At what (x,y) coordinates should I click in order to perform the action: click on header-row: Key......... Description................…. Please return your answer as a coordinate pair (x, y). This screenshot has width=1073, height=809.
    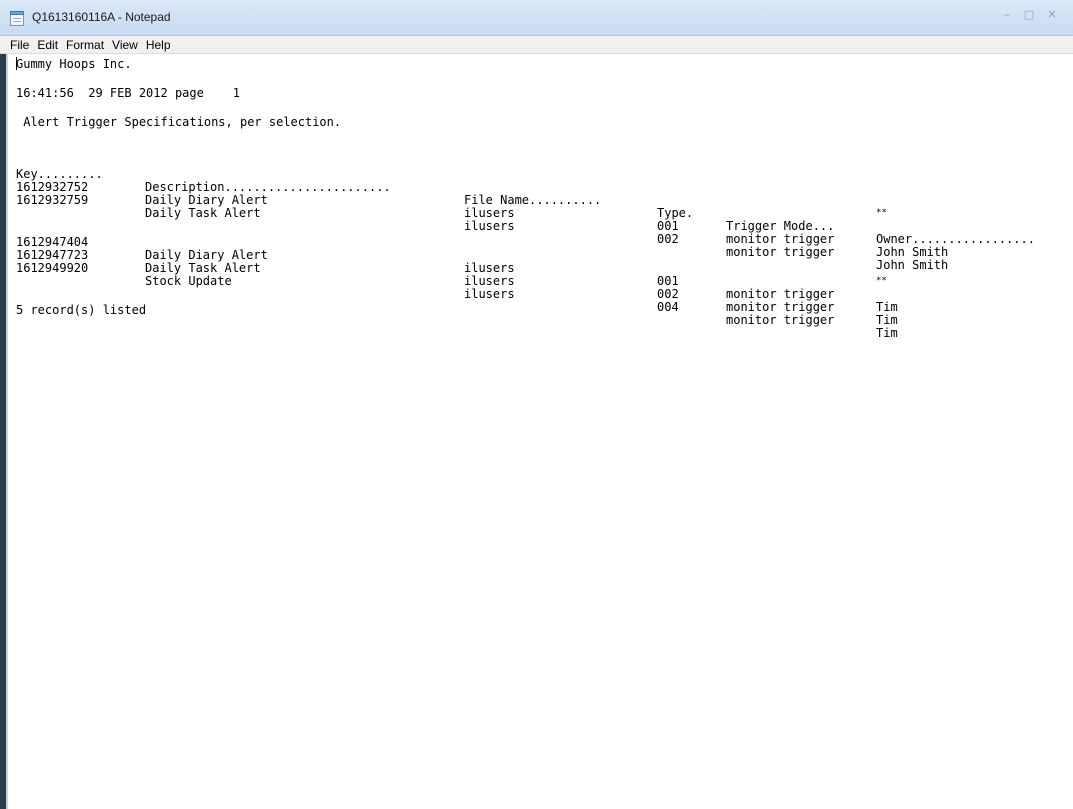
    Looking at the image, I should click on (541, 200).